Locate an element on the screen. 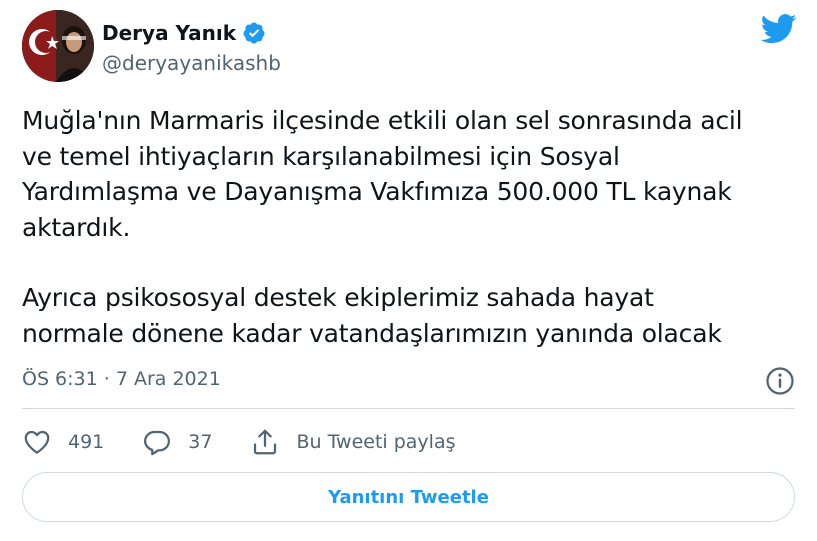 The image size is (817, 541). tweet-header: Derya Yanık @deryayanikashb is located at coordinates (409, 47).